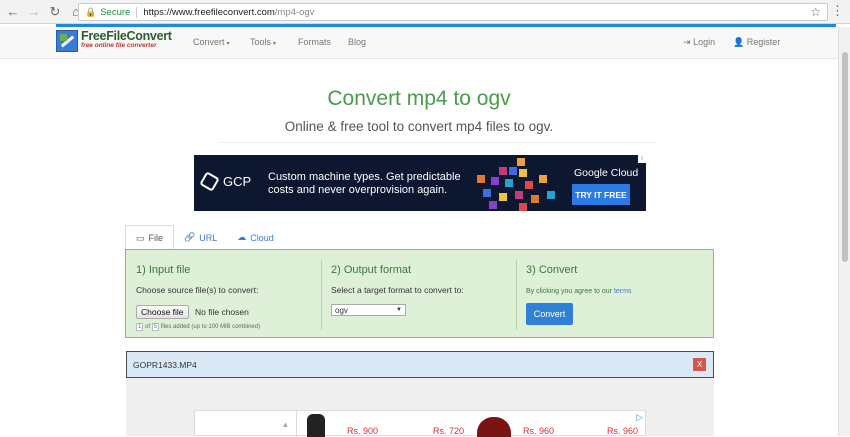  I want to click on bookmark-star-icon: ☆, so click(815, 12).